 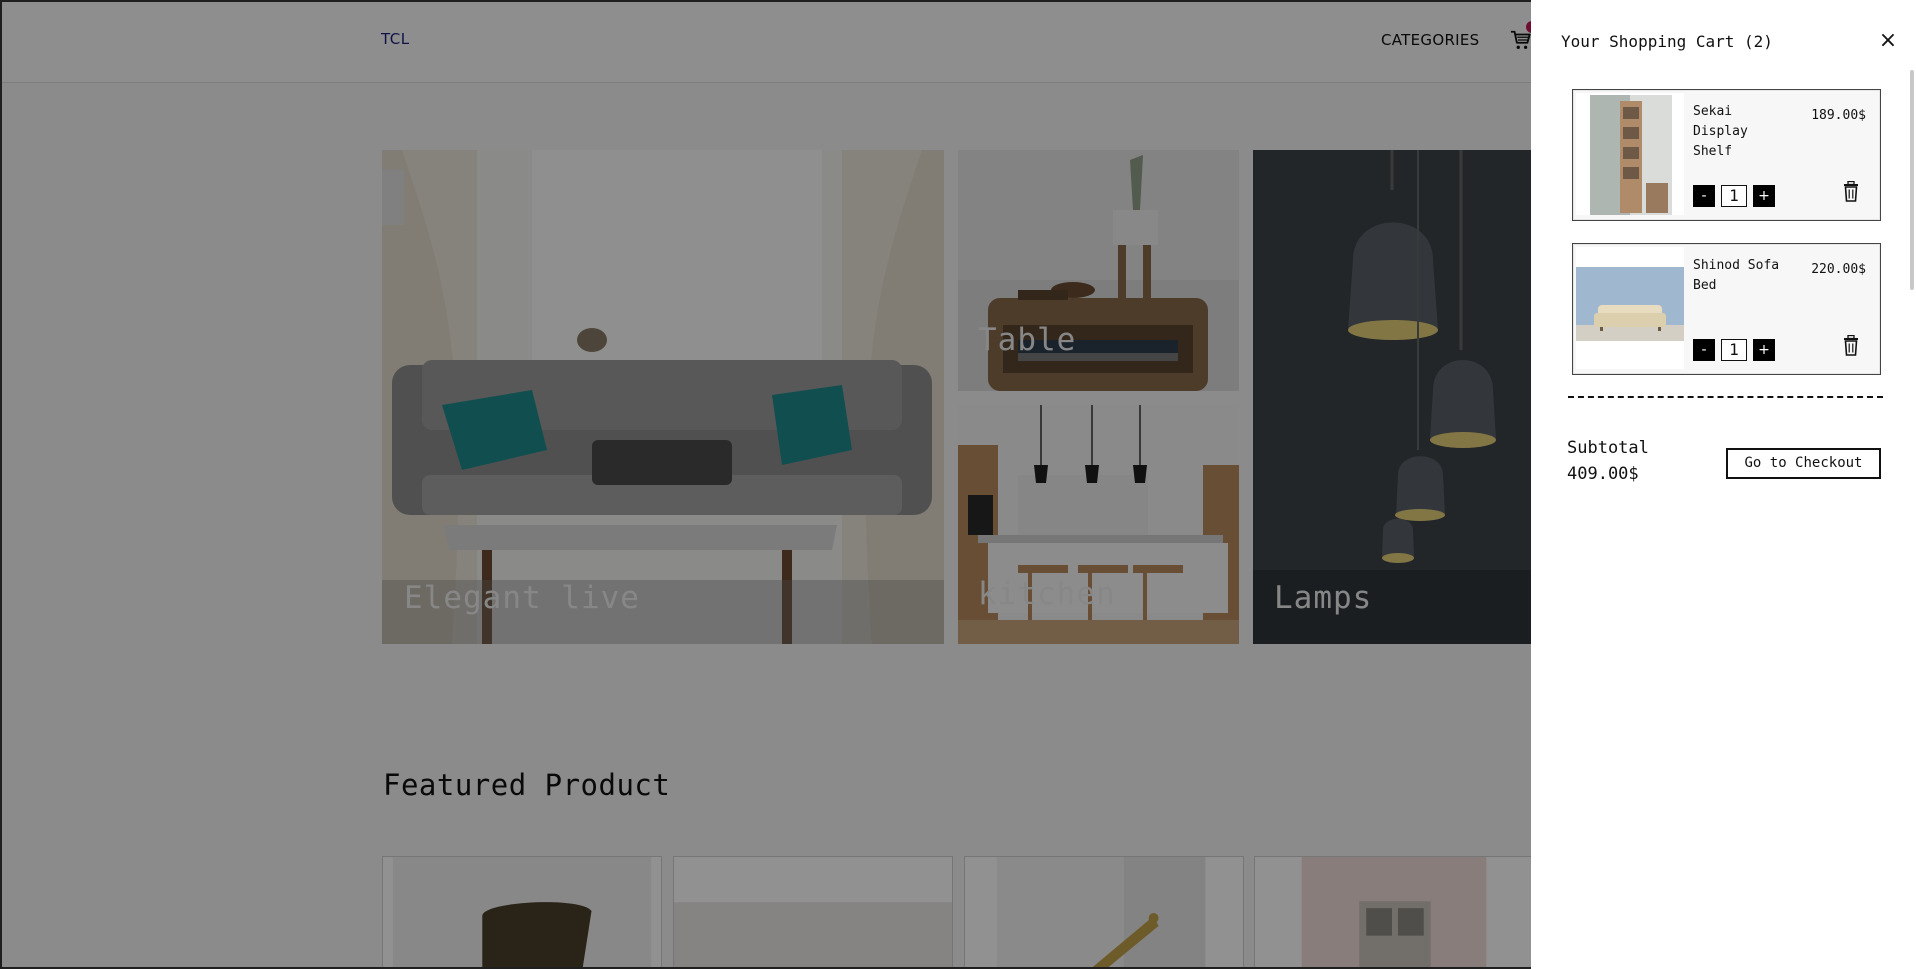 What do you see at coordinates (1838, 115) in the screenshot?
I see `cart-item-price: 189.00$` at bounding box center [1838, 115].